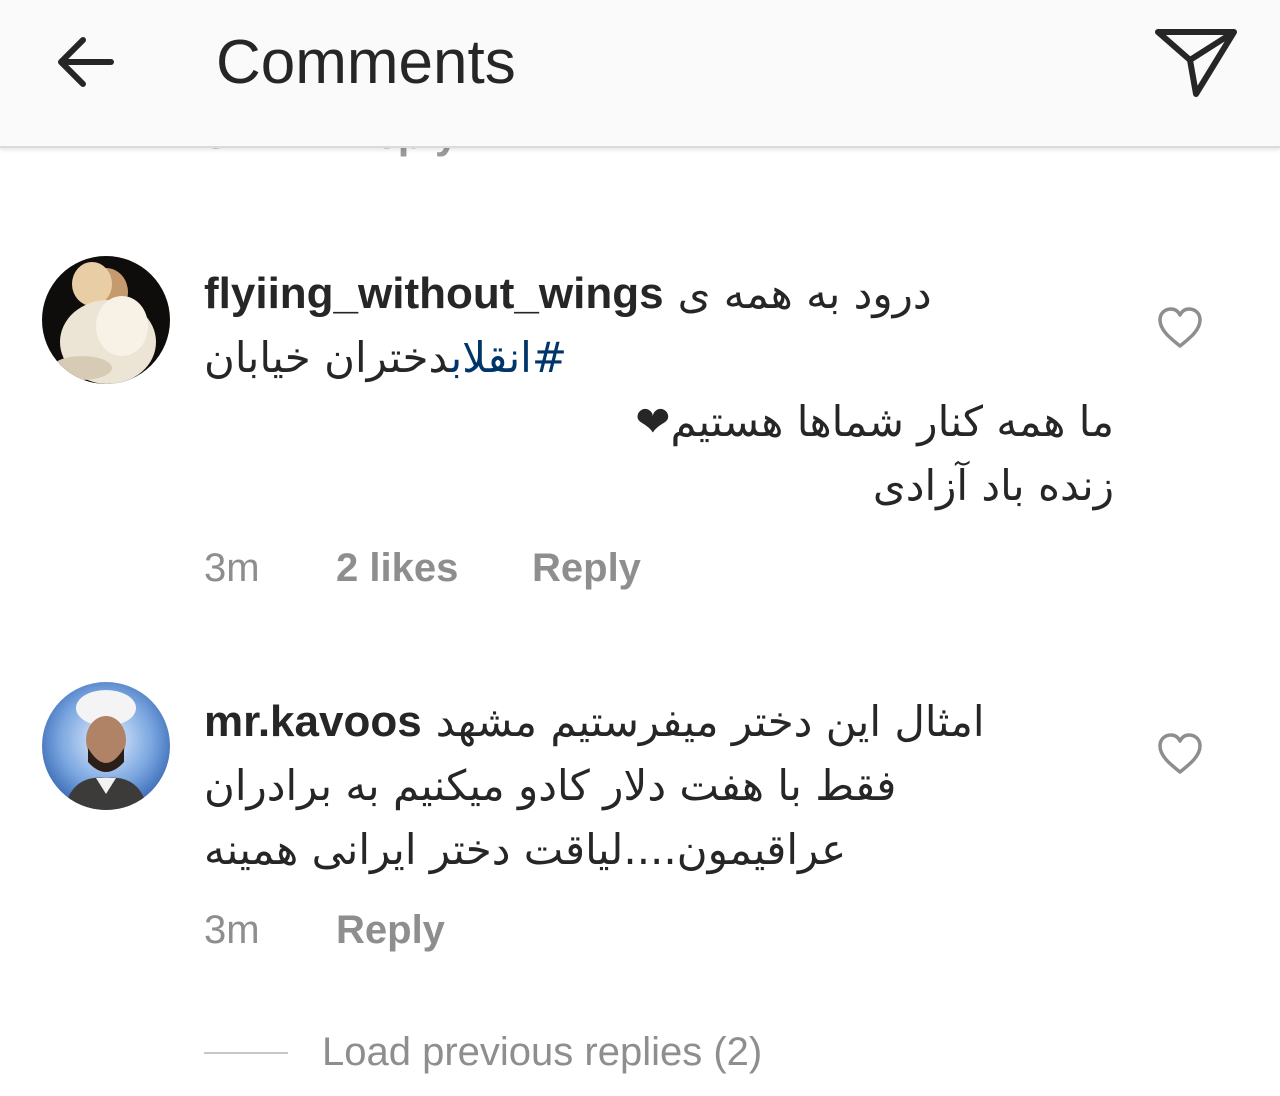 This screenshot has width=1280, height=1096. I want to click on arrow-left-icon, so click(86, 62).